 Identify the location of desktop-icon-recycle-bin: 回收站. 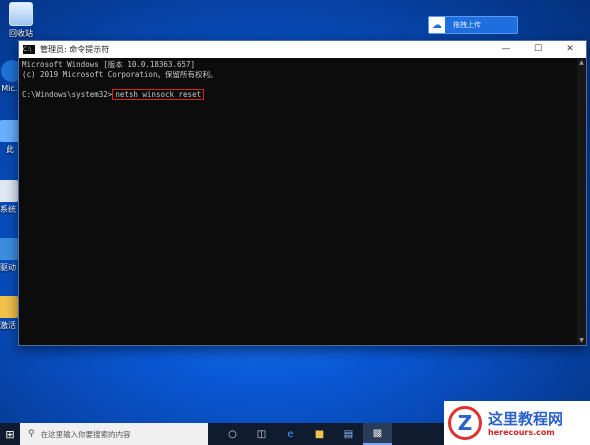
(21, 20).